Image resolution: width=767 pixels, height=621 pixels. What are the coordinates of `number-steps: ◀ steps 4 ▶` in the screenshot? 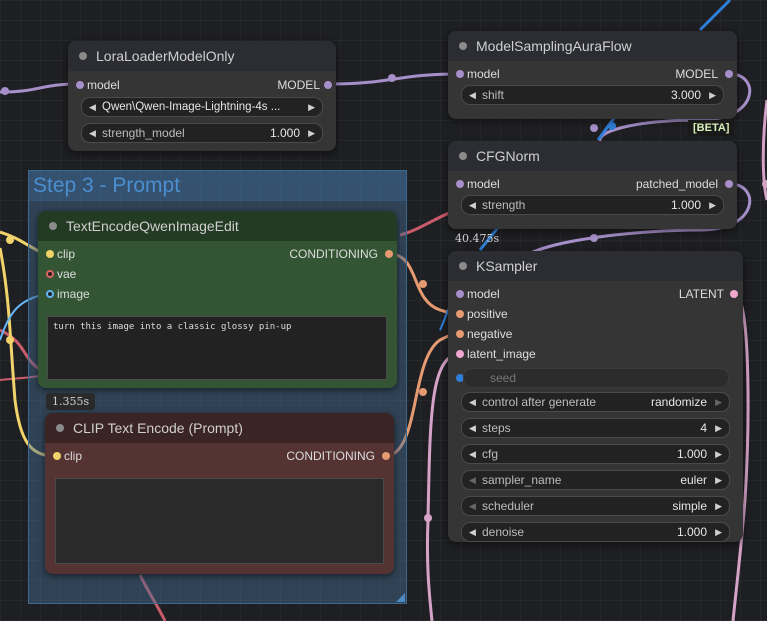 It's located at (595, 428).